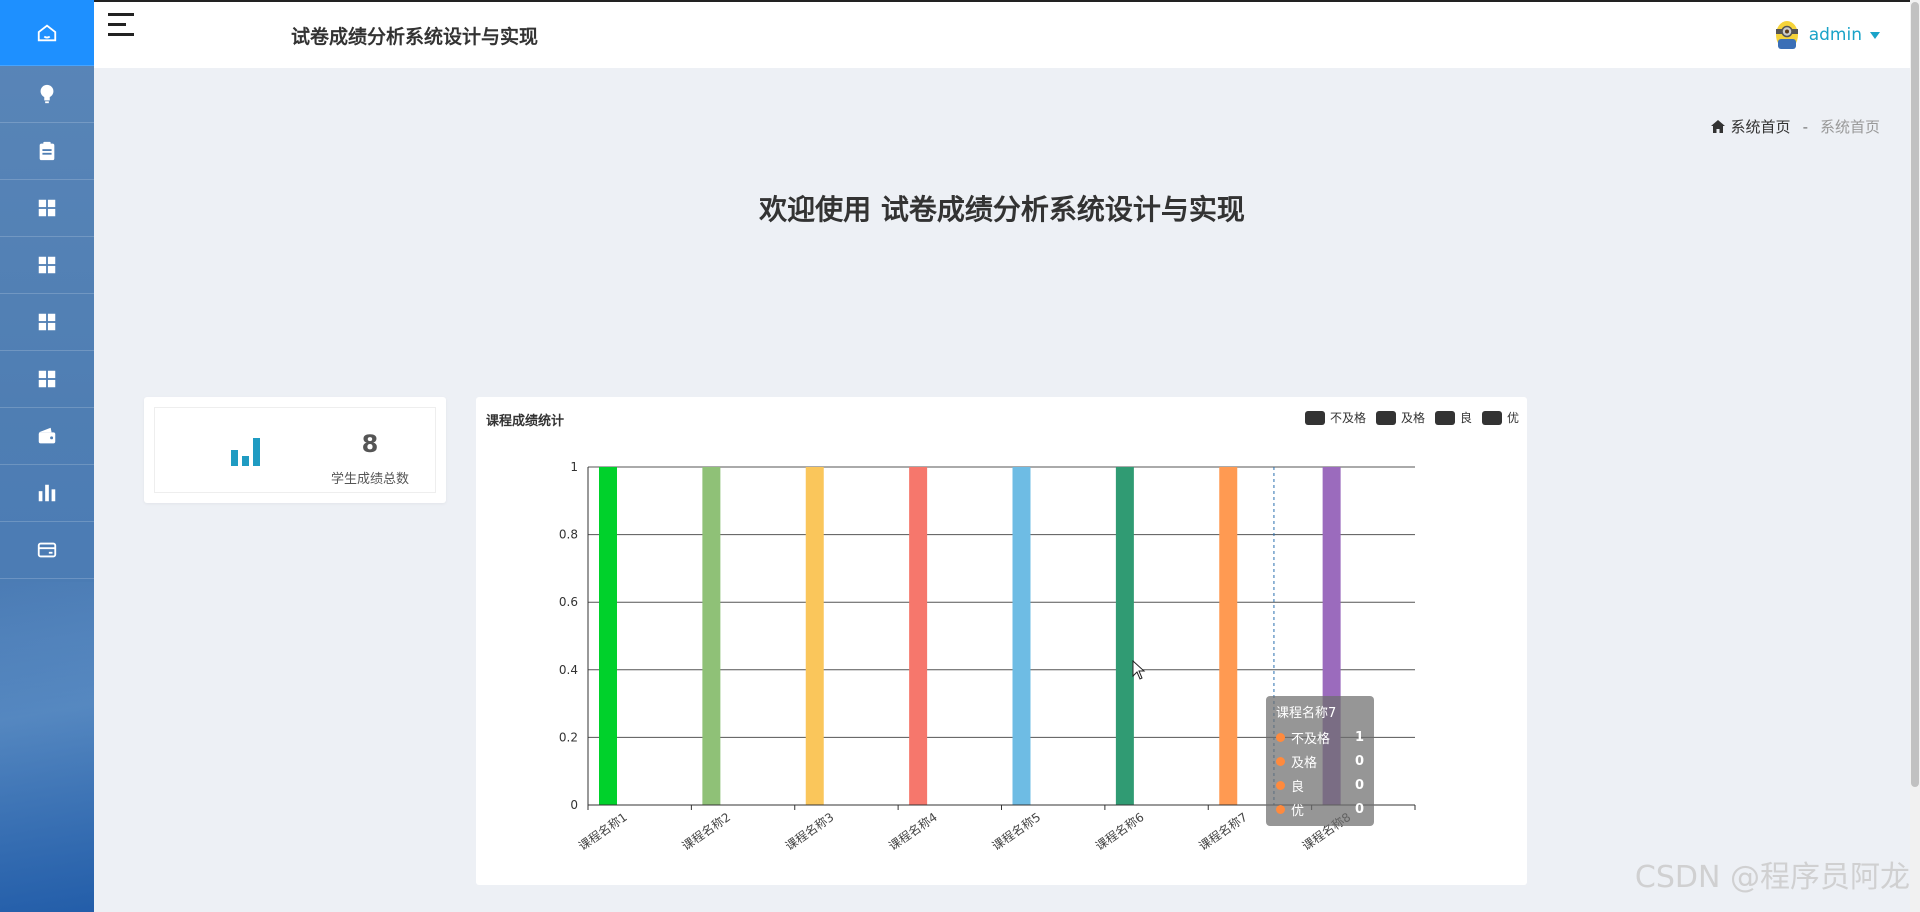 The image size is (1920, 912). I want to click on stat-card: 8 学生成绩总数, so click(295, 450).